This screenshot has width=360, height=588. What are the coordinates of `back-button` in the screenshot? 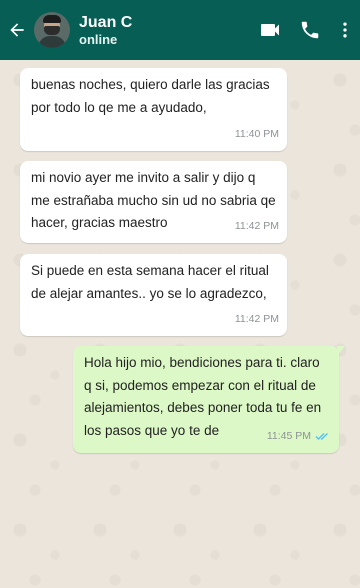 It's located at (17, 30).